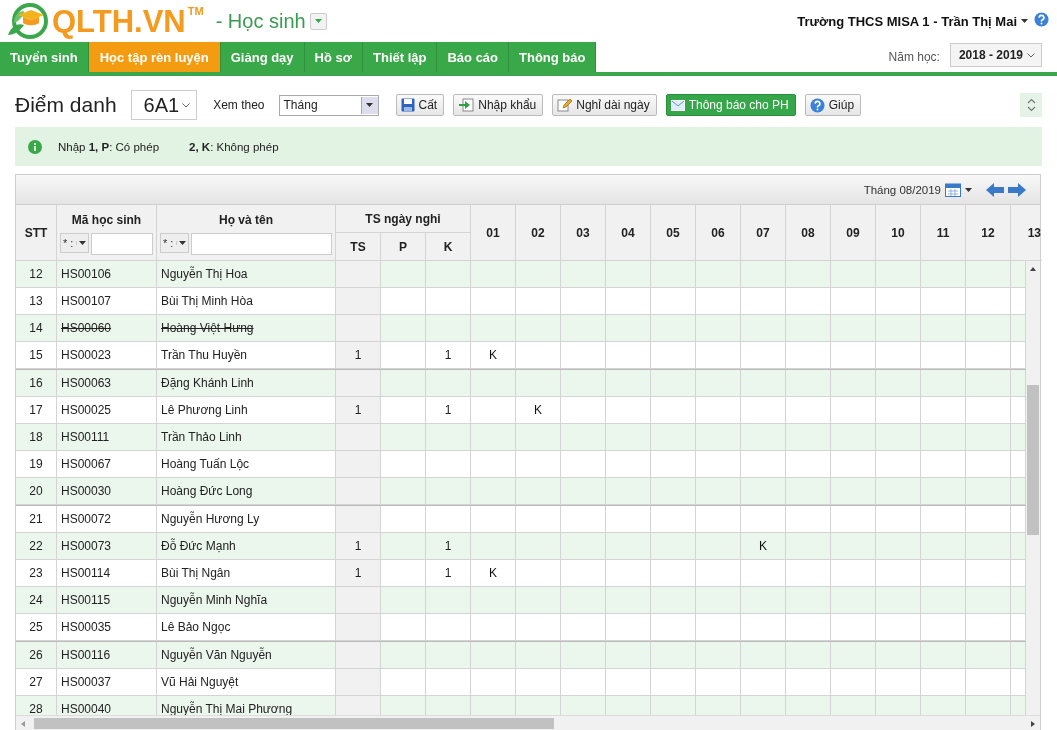  I want to click on column-group-header: TS ngày nghỉ, so click(403, 219).